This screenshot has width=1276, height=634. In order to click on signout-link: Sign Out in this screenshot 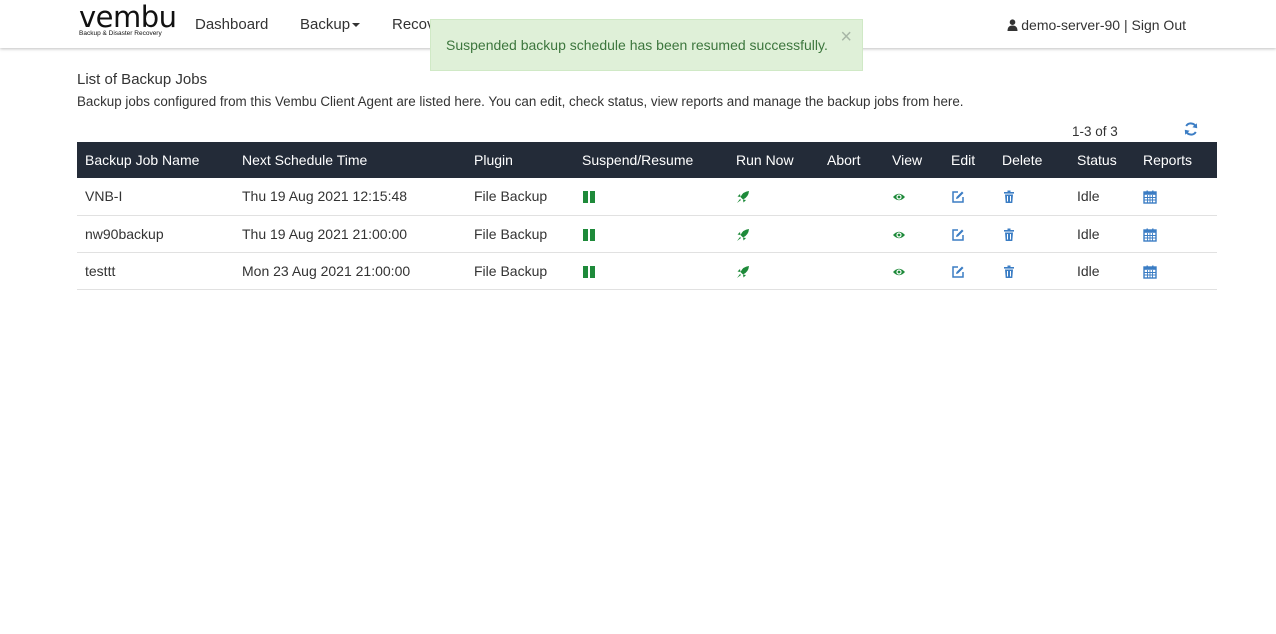, I will do `click(1159, 25)`.